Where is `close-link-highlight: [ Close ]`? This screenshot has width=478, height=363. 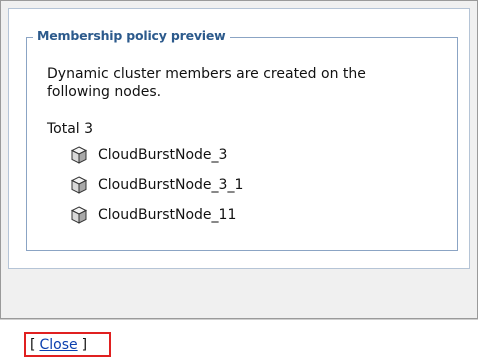 close-link-highlight: [ Close ] is located at coordinates (67, 344).